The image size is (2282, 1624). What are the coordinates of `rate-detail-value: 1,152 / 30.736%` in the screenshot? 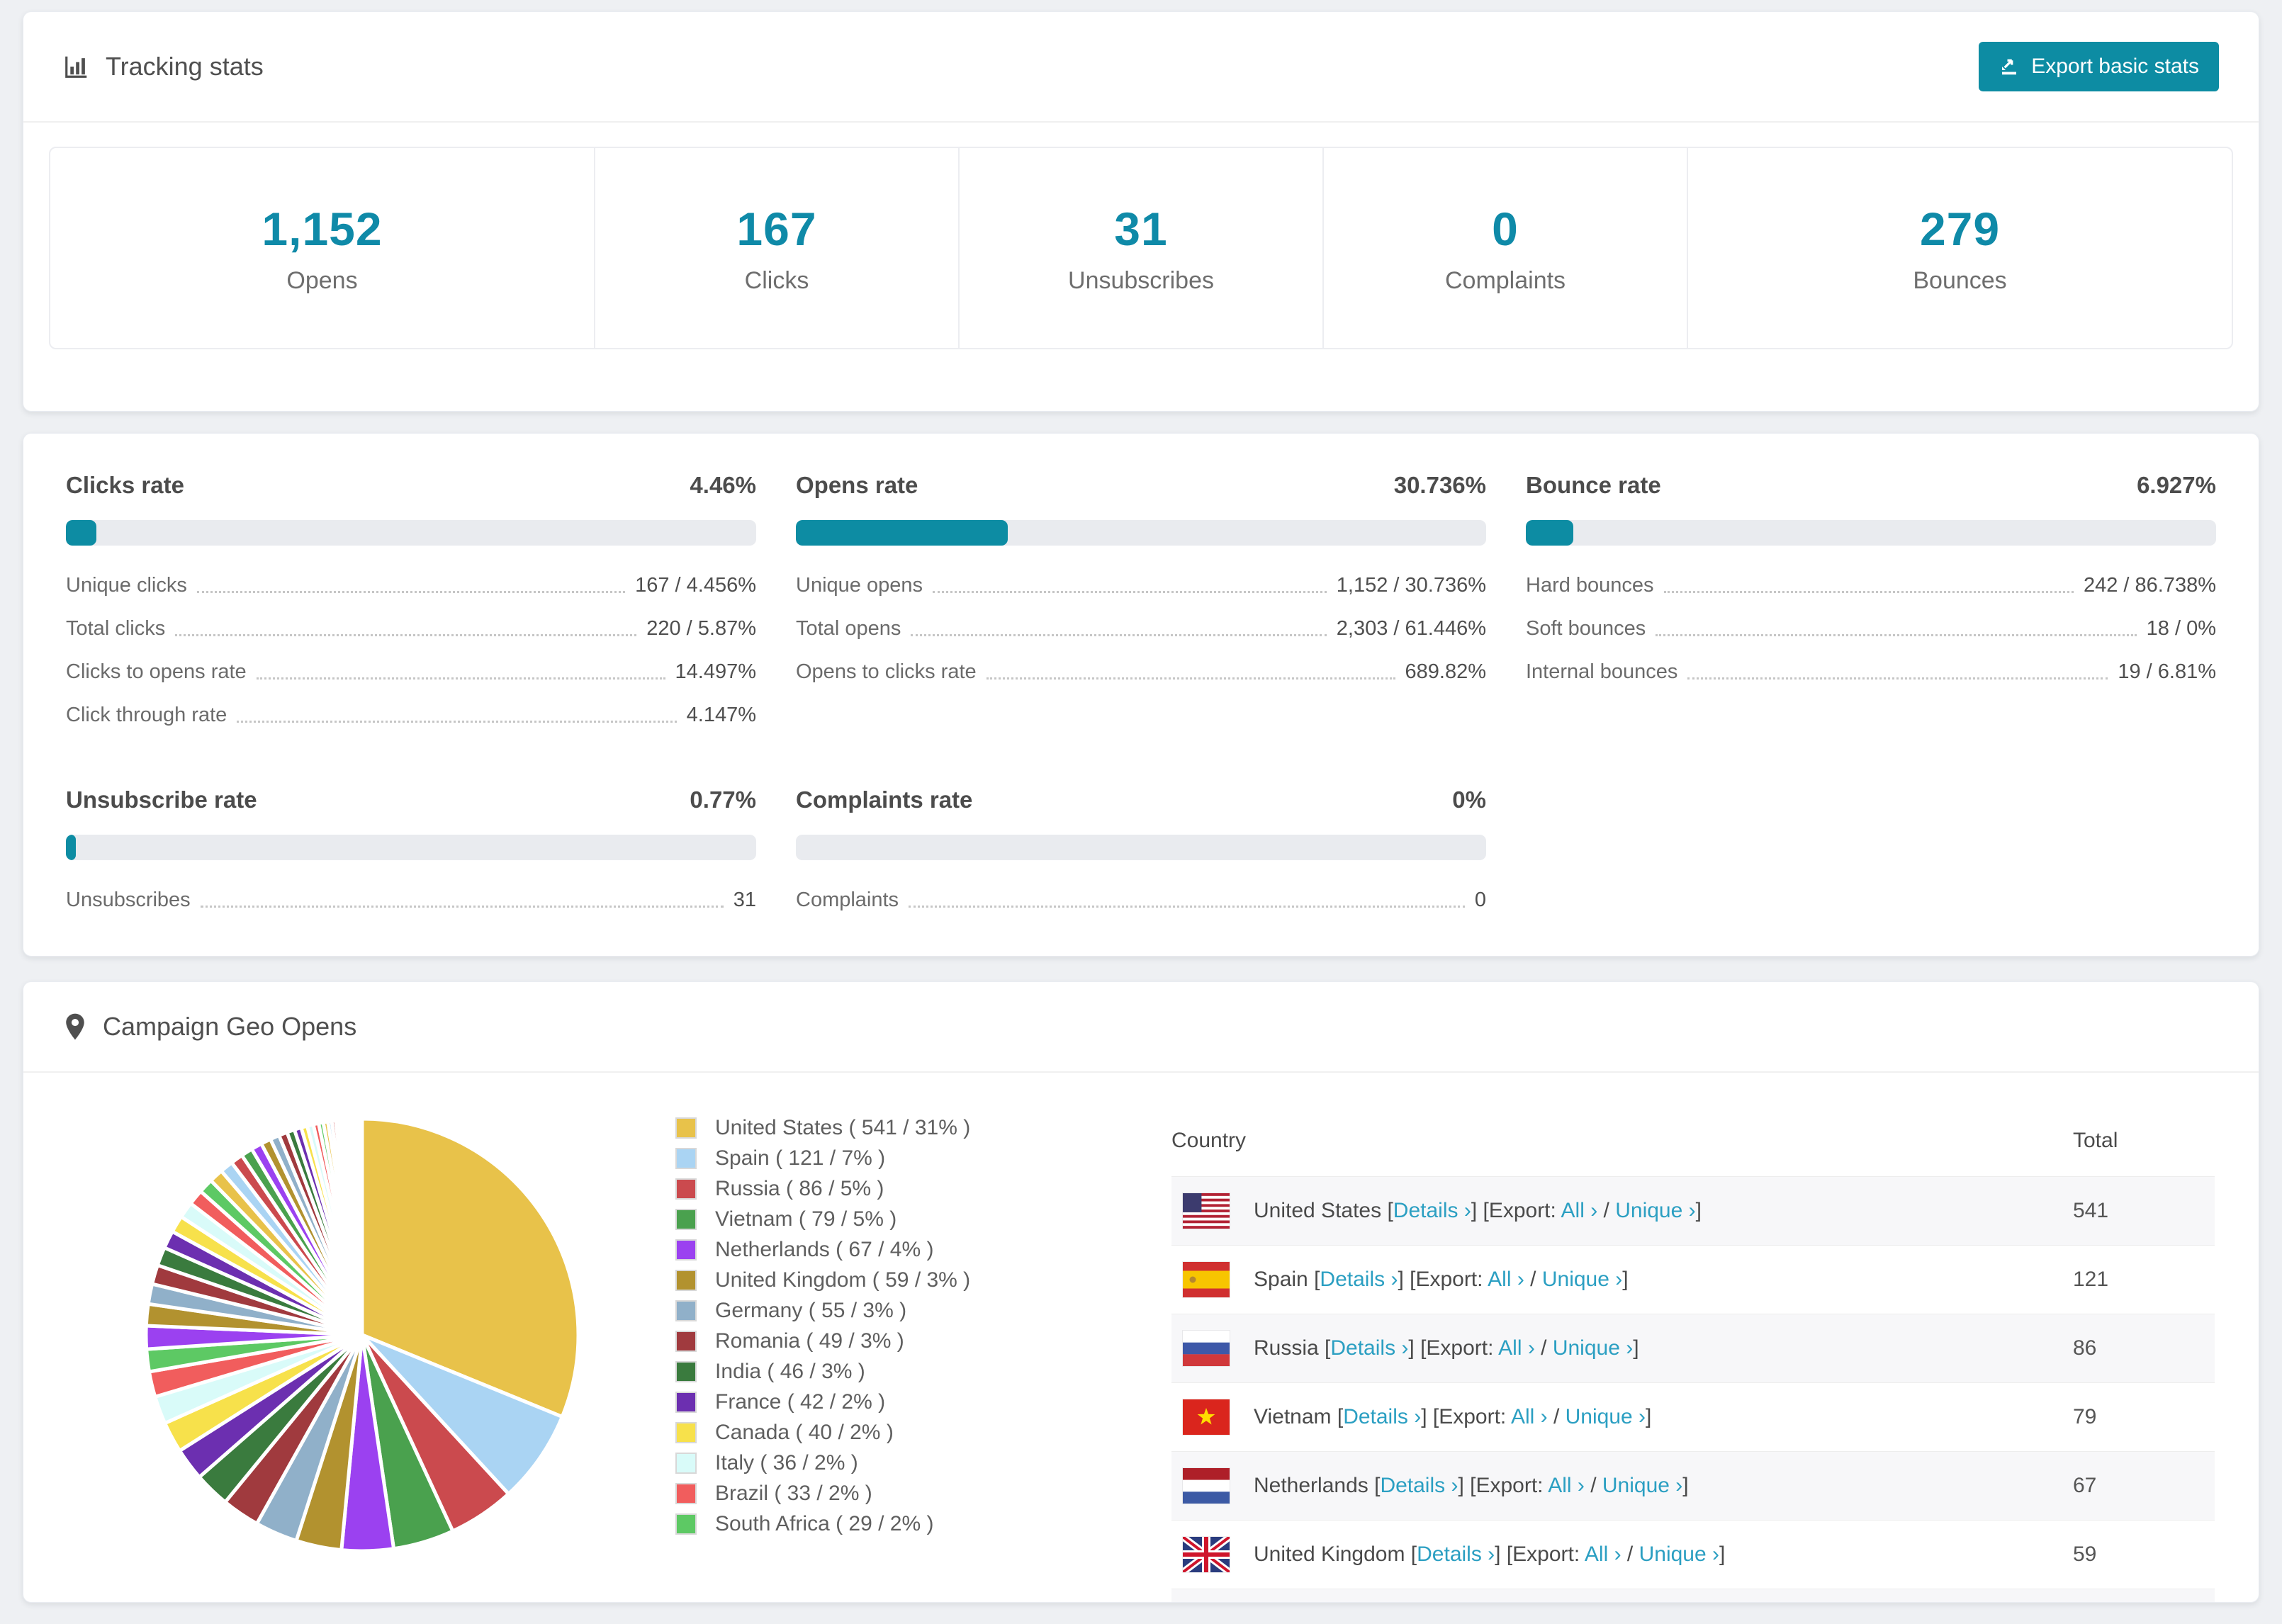 It's located at (1411, 585).